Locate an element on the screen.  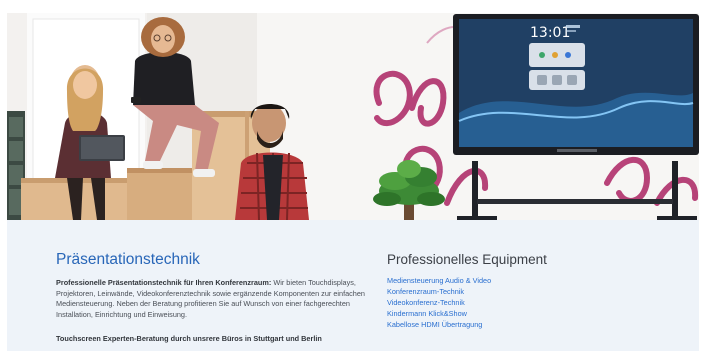
equipment-title: Professionelles Equipment is located at coordinates (467, 259).